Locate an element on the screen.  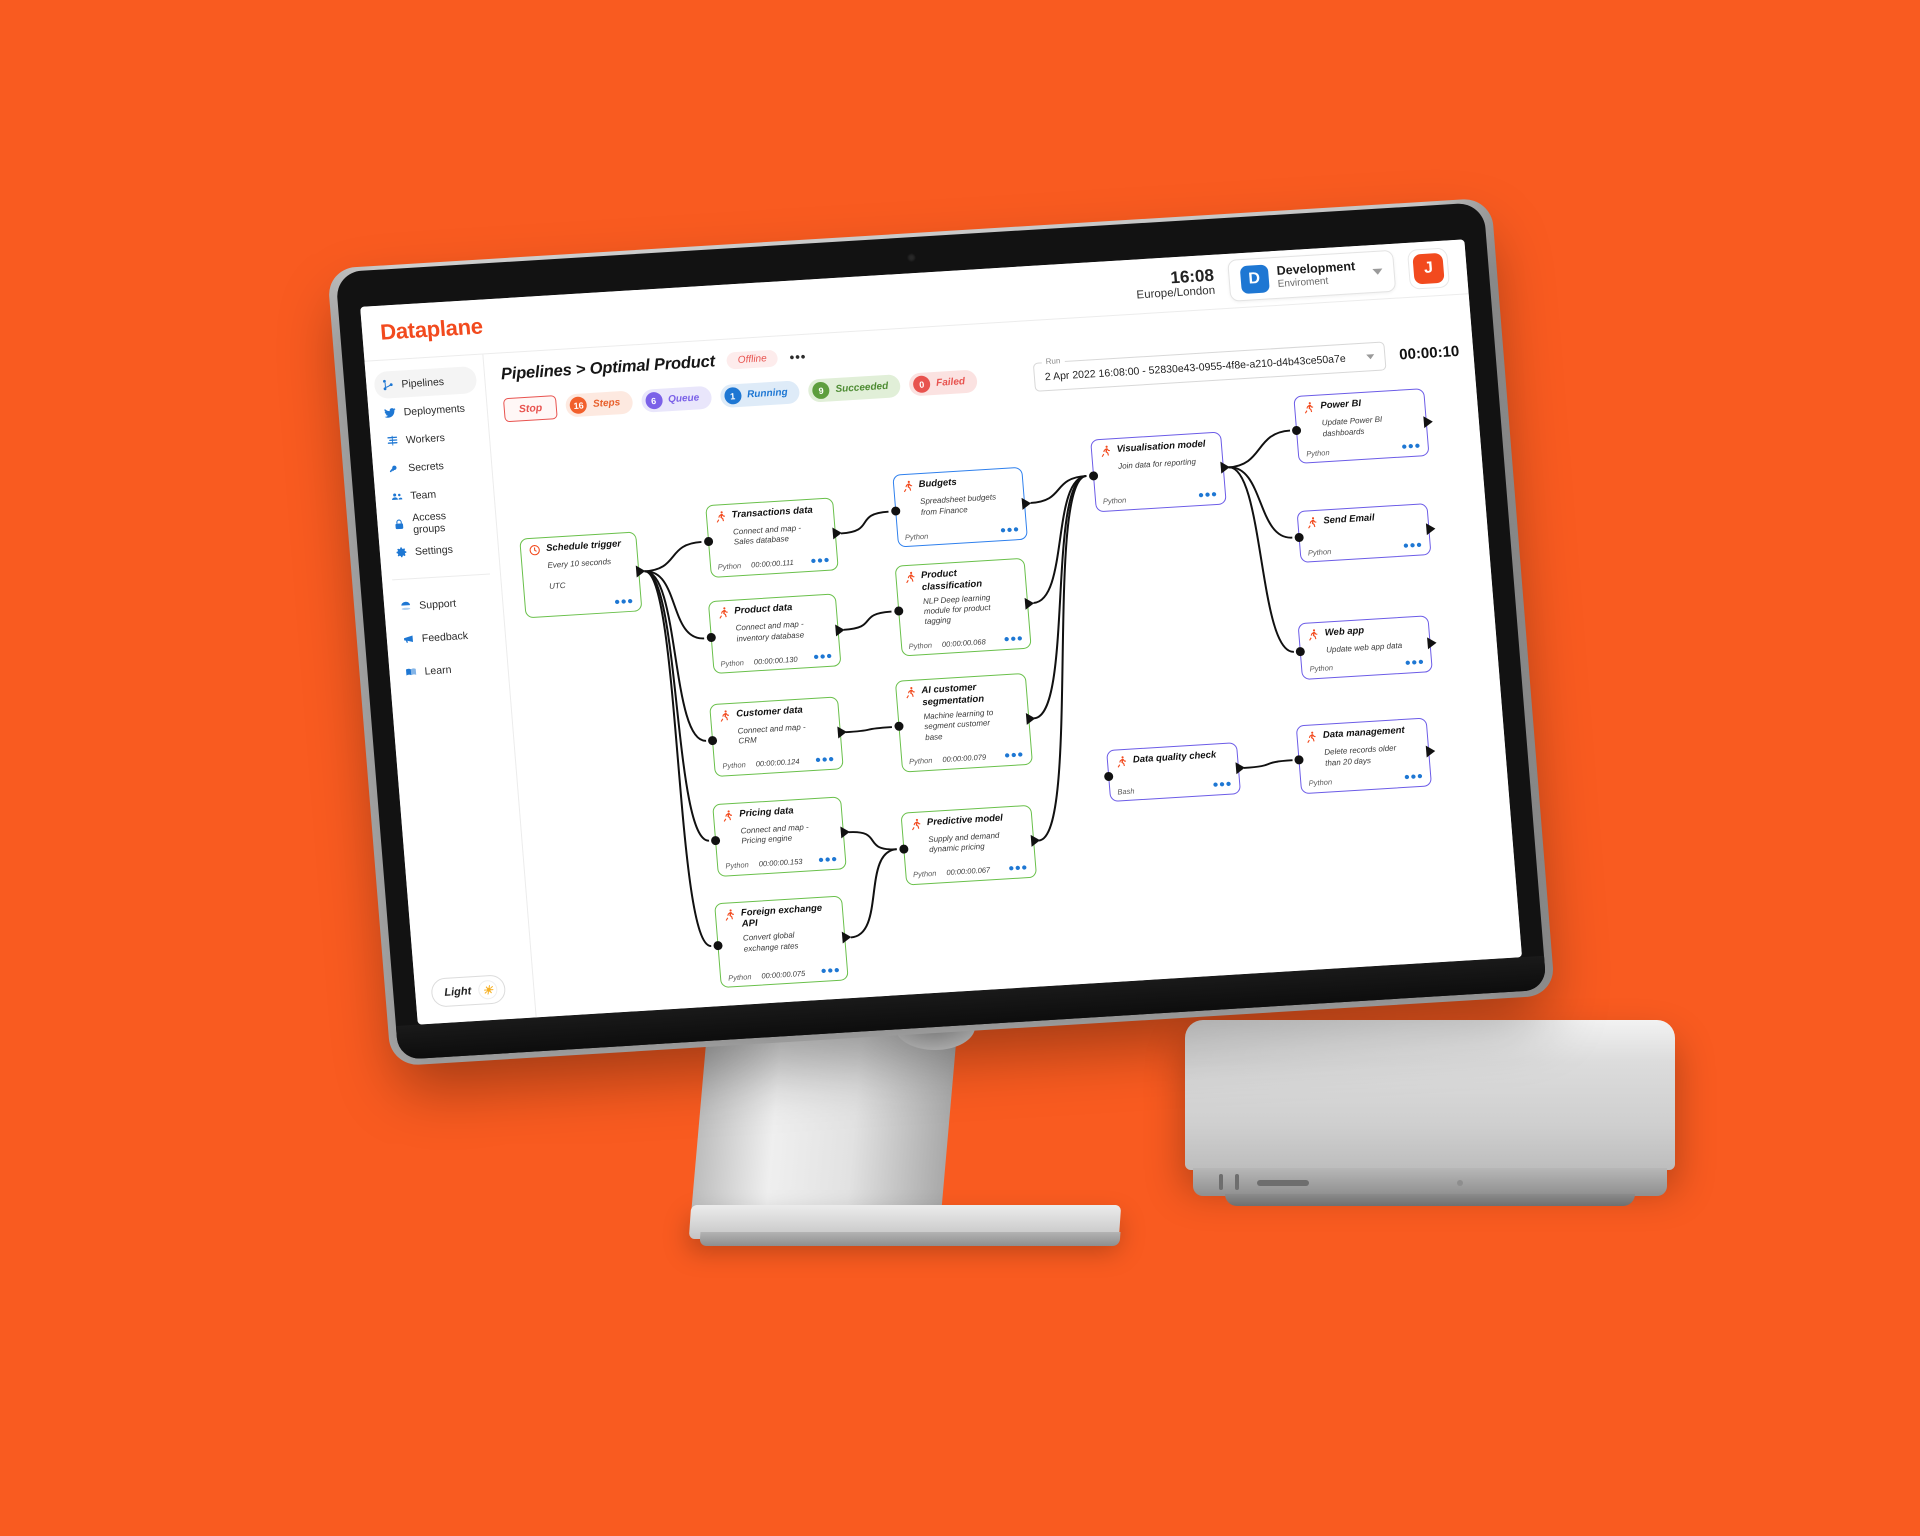
pipeline-node-schedule: Schedule trigger Every 10 seconds UTC ●●● is located at coordinates (582, 575).